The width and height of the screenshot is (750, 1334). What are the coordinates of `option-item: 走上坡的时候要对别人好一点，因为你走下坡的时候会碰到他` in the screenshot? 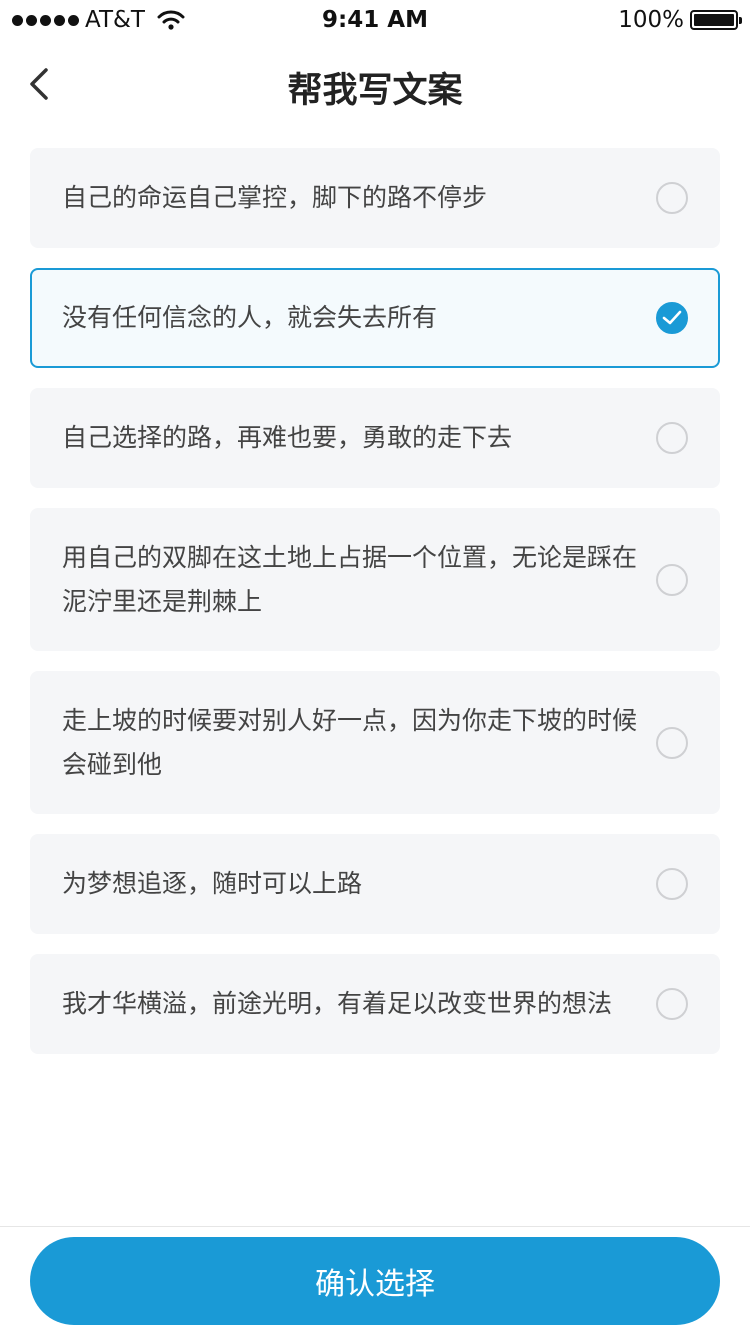 It's located at (375, 742).